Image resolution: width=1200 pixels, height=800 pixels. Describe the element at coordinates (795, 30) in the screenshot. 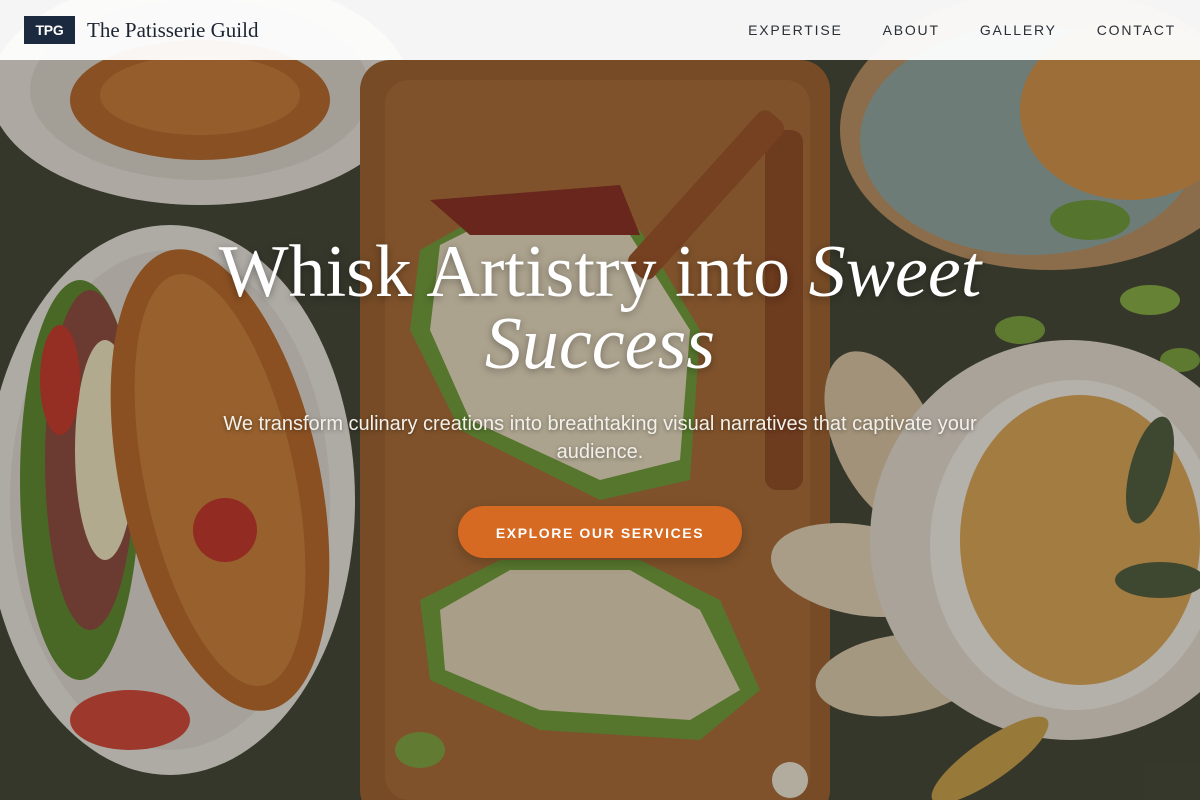

I see `nav-link-expertise: EXPERTISE` at that location.